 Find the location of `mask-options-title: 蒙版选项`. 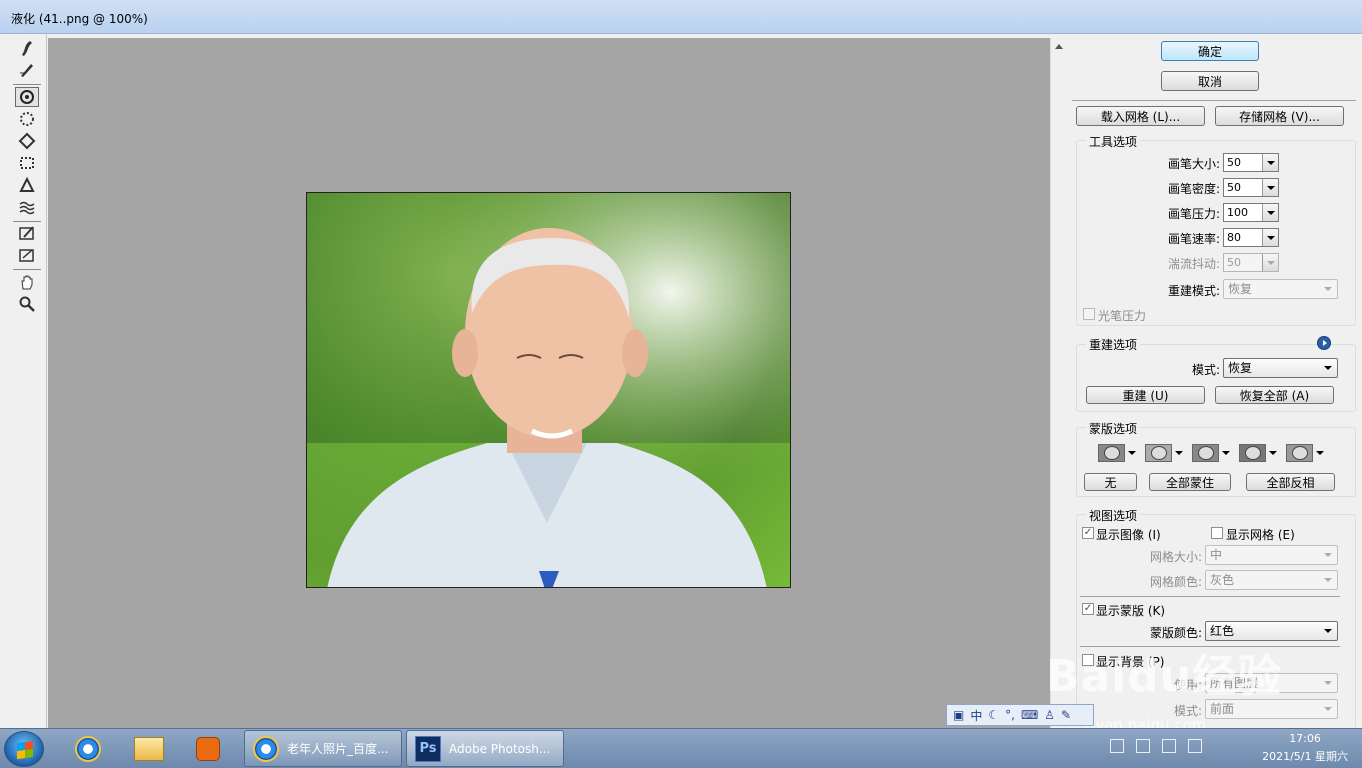

mask-options-title: 蒙版选项 is located at coordinates (1113, 428).